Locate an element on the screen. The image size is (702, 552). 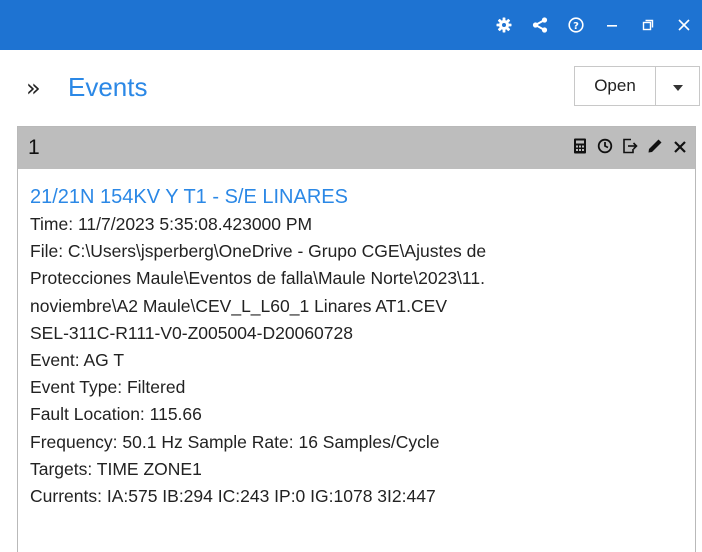
window-controls: ? is located at coordinates (594, 25).